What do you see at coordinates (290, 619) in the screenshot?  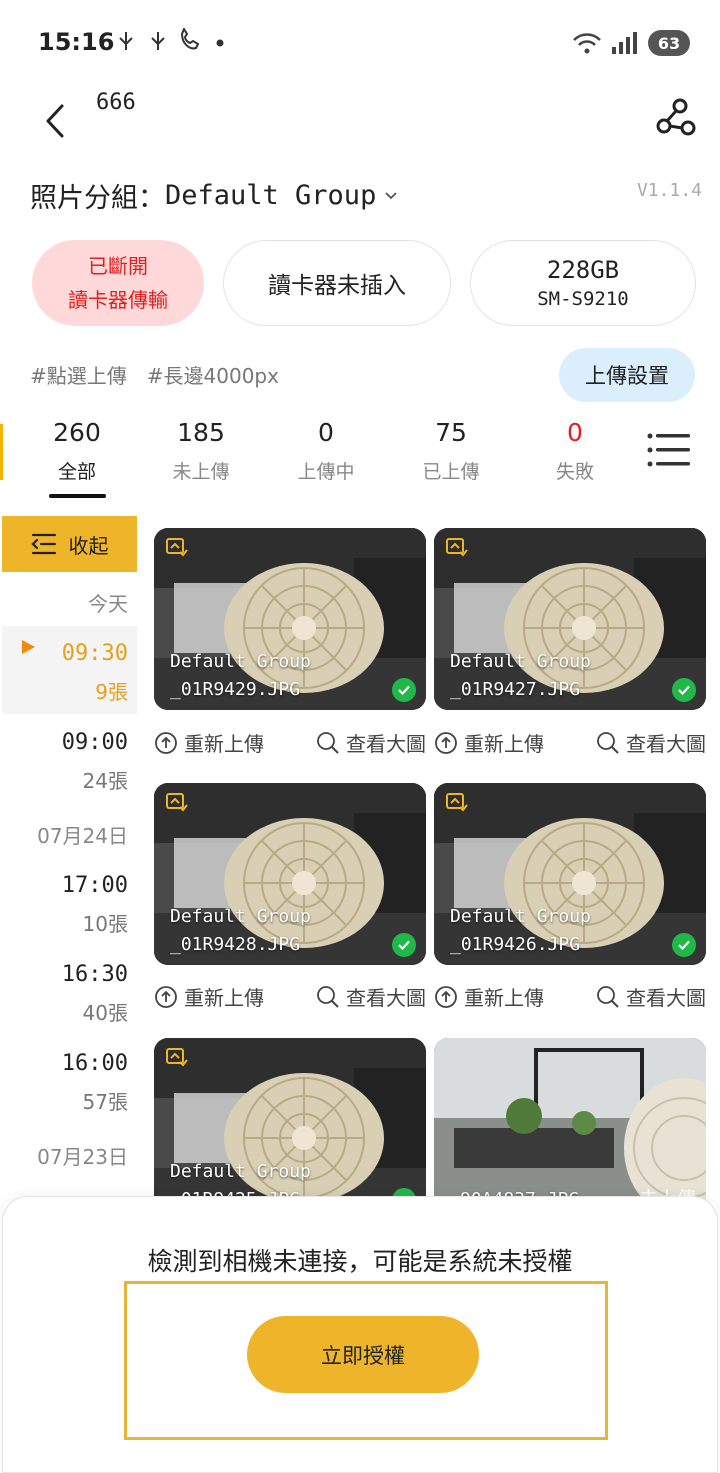 I see `photo-card: Default Group _01R9429.JPG` at bounding box center [290, 619].